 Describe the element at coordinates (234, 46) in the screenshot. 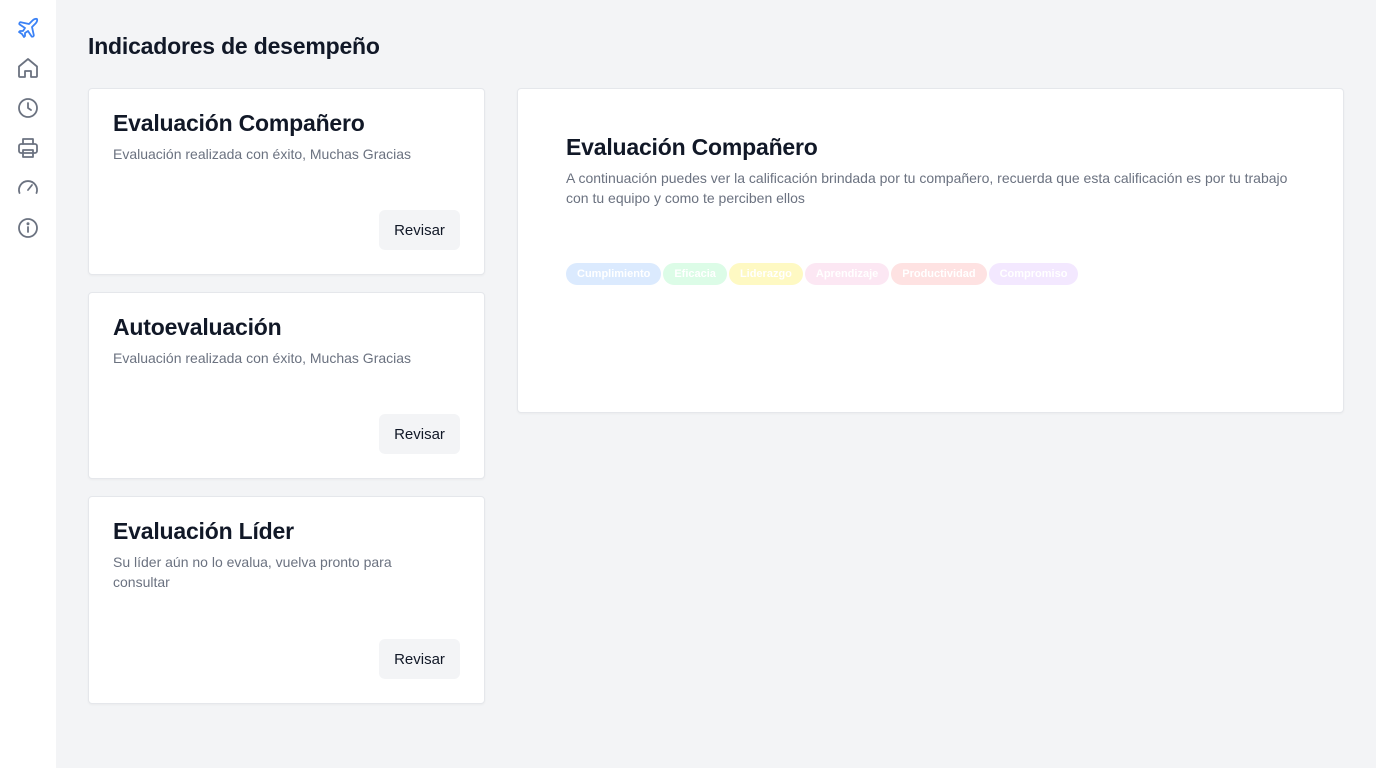

I see `page-title: Indicadores de desempeño` at that location.